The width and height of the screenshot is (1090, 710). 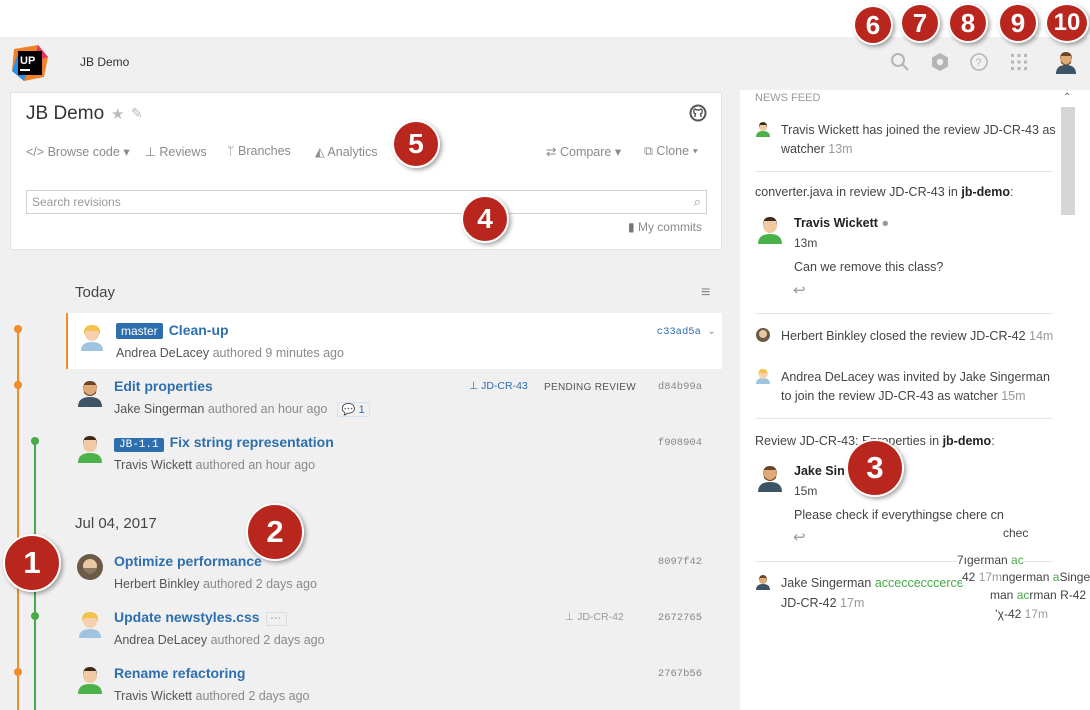 I want to click on commit-hash: c33ad5a ⌄, so click(x=686, y=331).